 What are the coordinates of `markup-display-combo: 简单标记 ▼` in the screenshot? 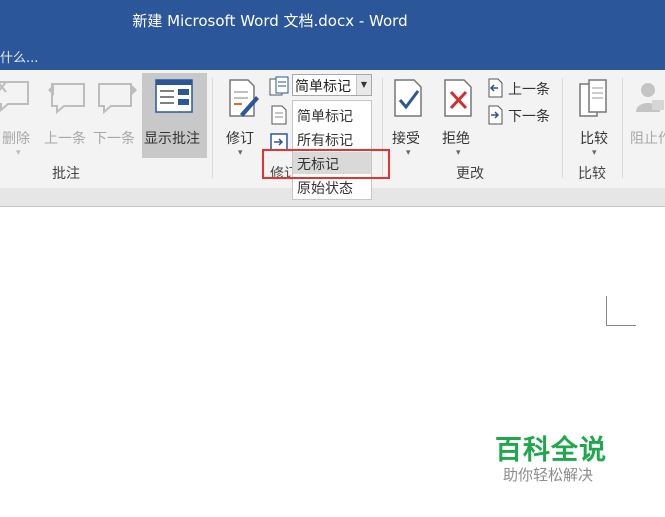 It's located at (332, 85).